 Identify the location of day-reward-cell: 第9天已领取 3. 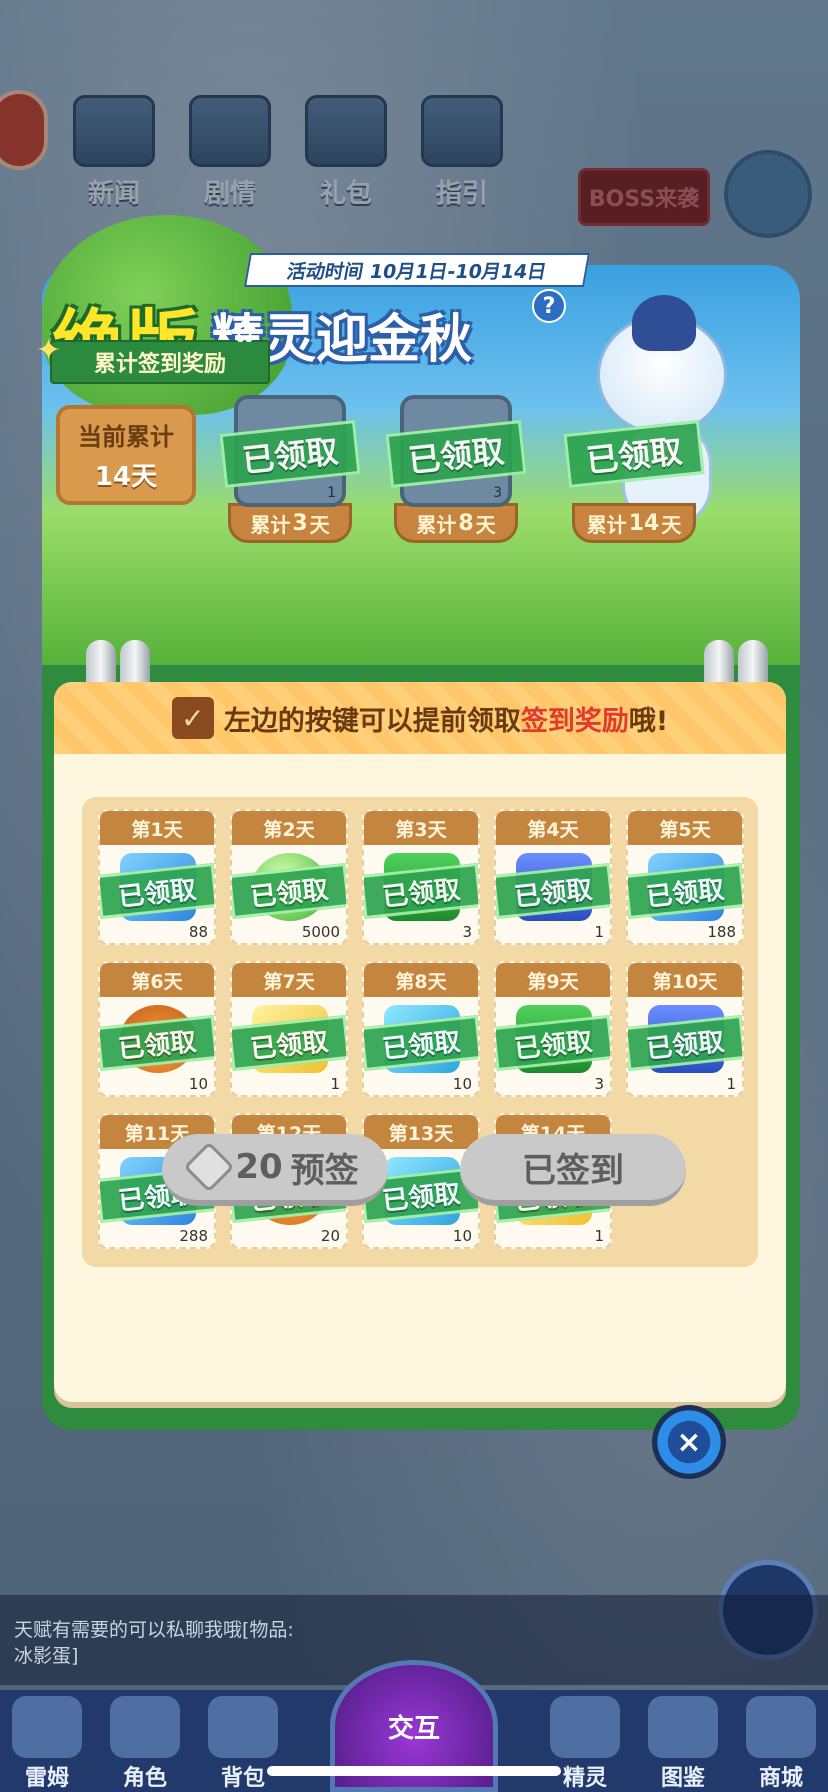
(553, 1029).